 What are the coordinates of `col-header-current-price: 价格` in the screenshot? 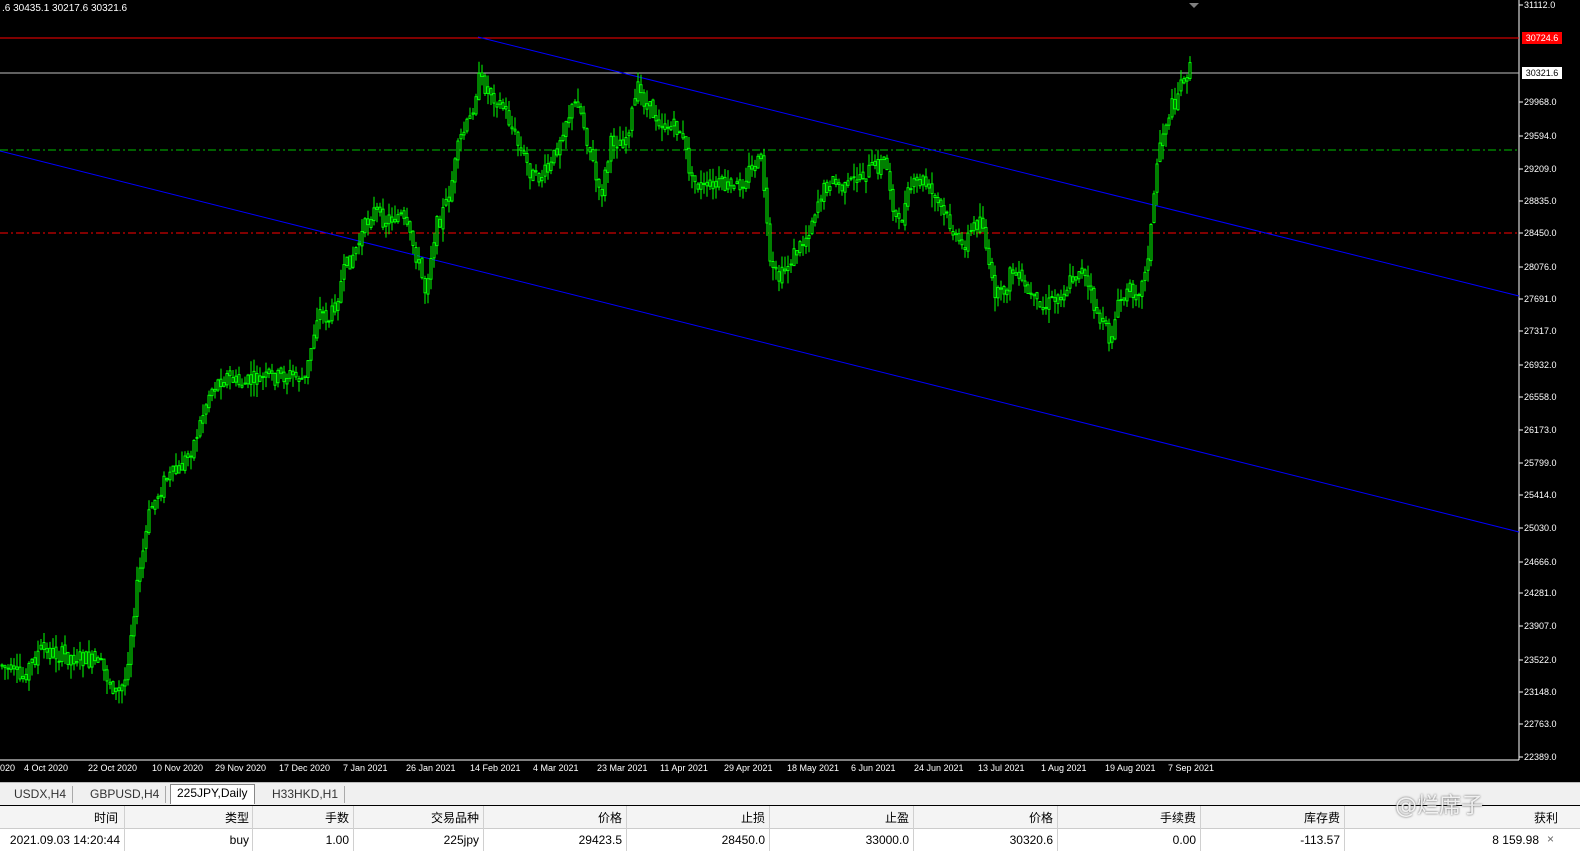 It's located at (983, 818).